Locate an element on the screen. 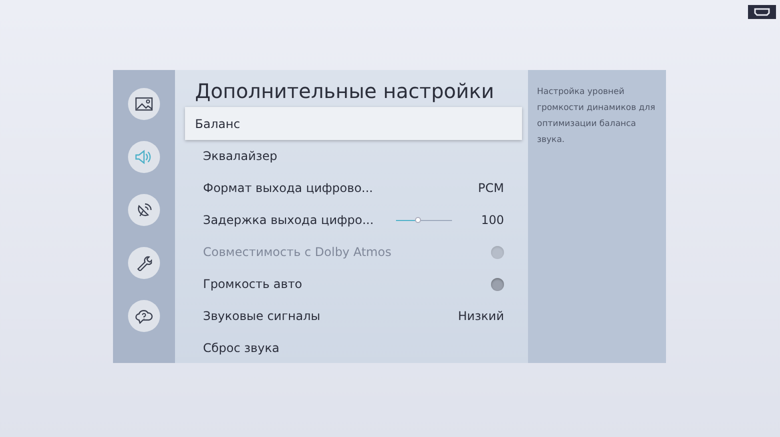 This screenshot has width=780, height=437. menu-item: Эквалайзер is located at coordinates (353, 156).